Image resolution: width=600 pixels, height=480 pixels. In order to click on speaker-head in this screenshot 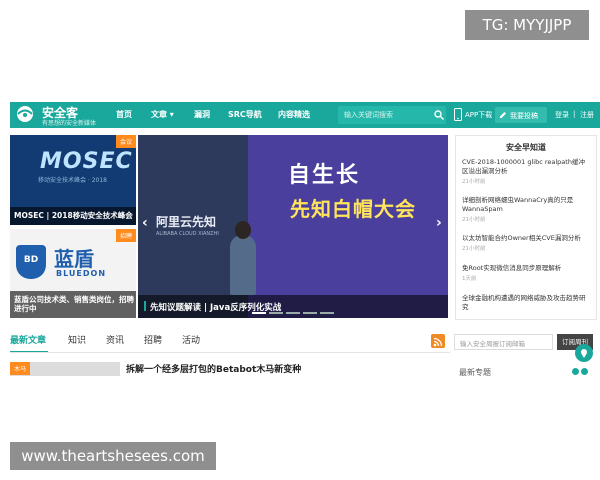, I will do `click(243, 230)`.